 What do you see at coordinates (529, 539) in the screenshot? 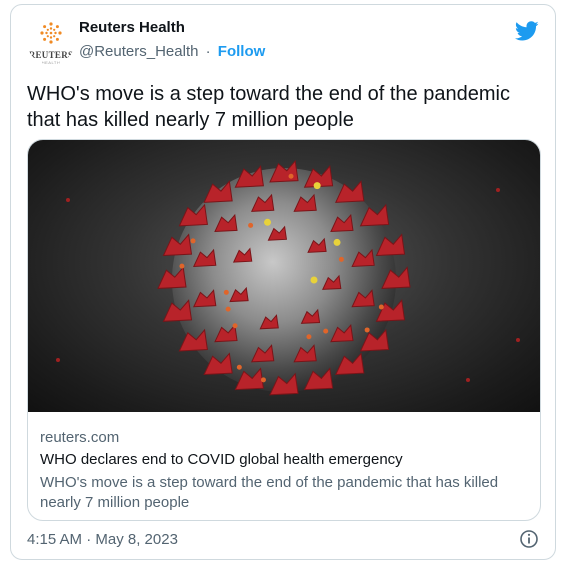
I see `info-icon` at bounding box center [529, 539].